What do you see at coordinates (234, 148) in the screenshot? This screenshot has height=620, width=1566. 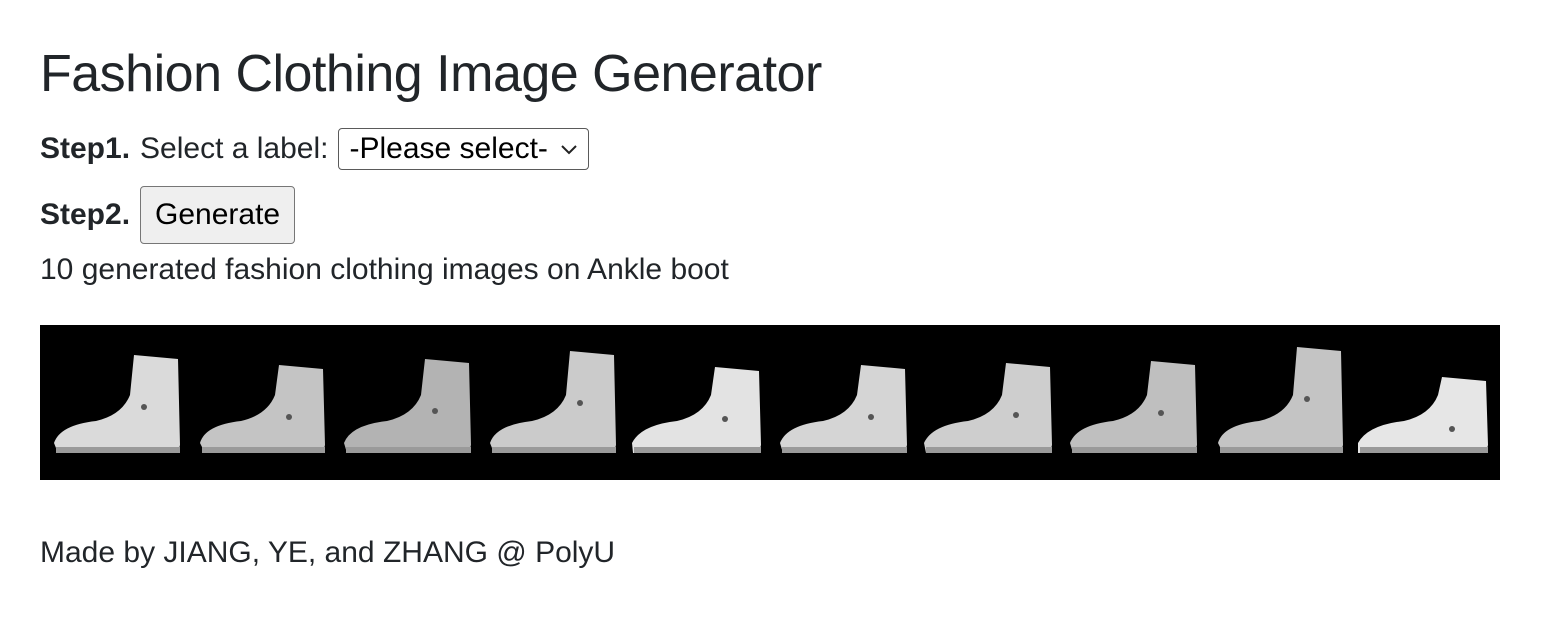 I see `select-label-text: Select a label:` at bounding box center [234, 148].